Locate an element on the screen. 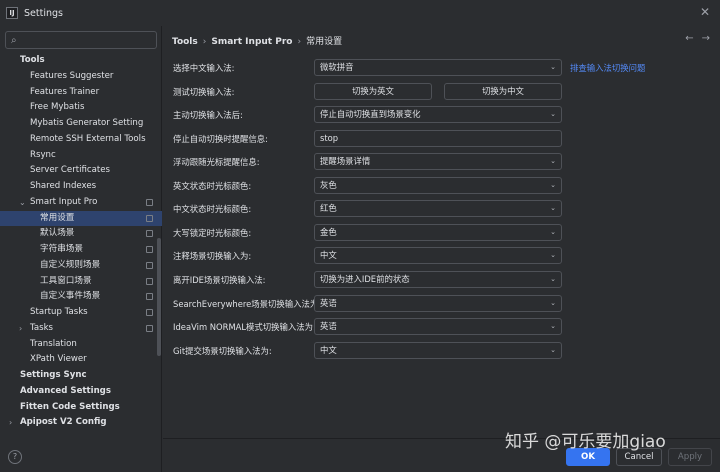 This screenshot has height=472, width=720. sidebar-item-label: Remote SSH External Tools is located at coordinates (88, 138).